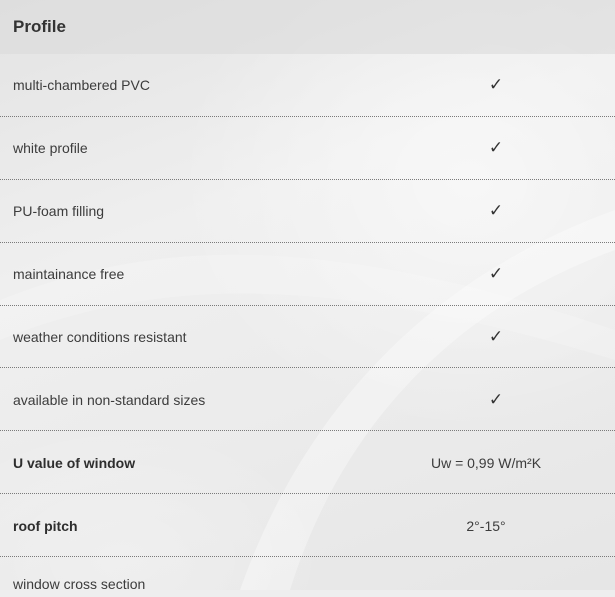 The image size is (615, 597). Describe the element at coordinates (307, 27) in the screenshot. I see `table-header: Profile` at that location.